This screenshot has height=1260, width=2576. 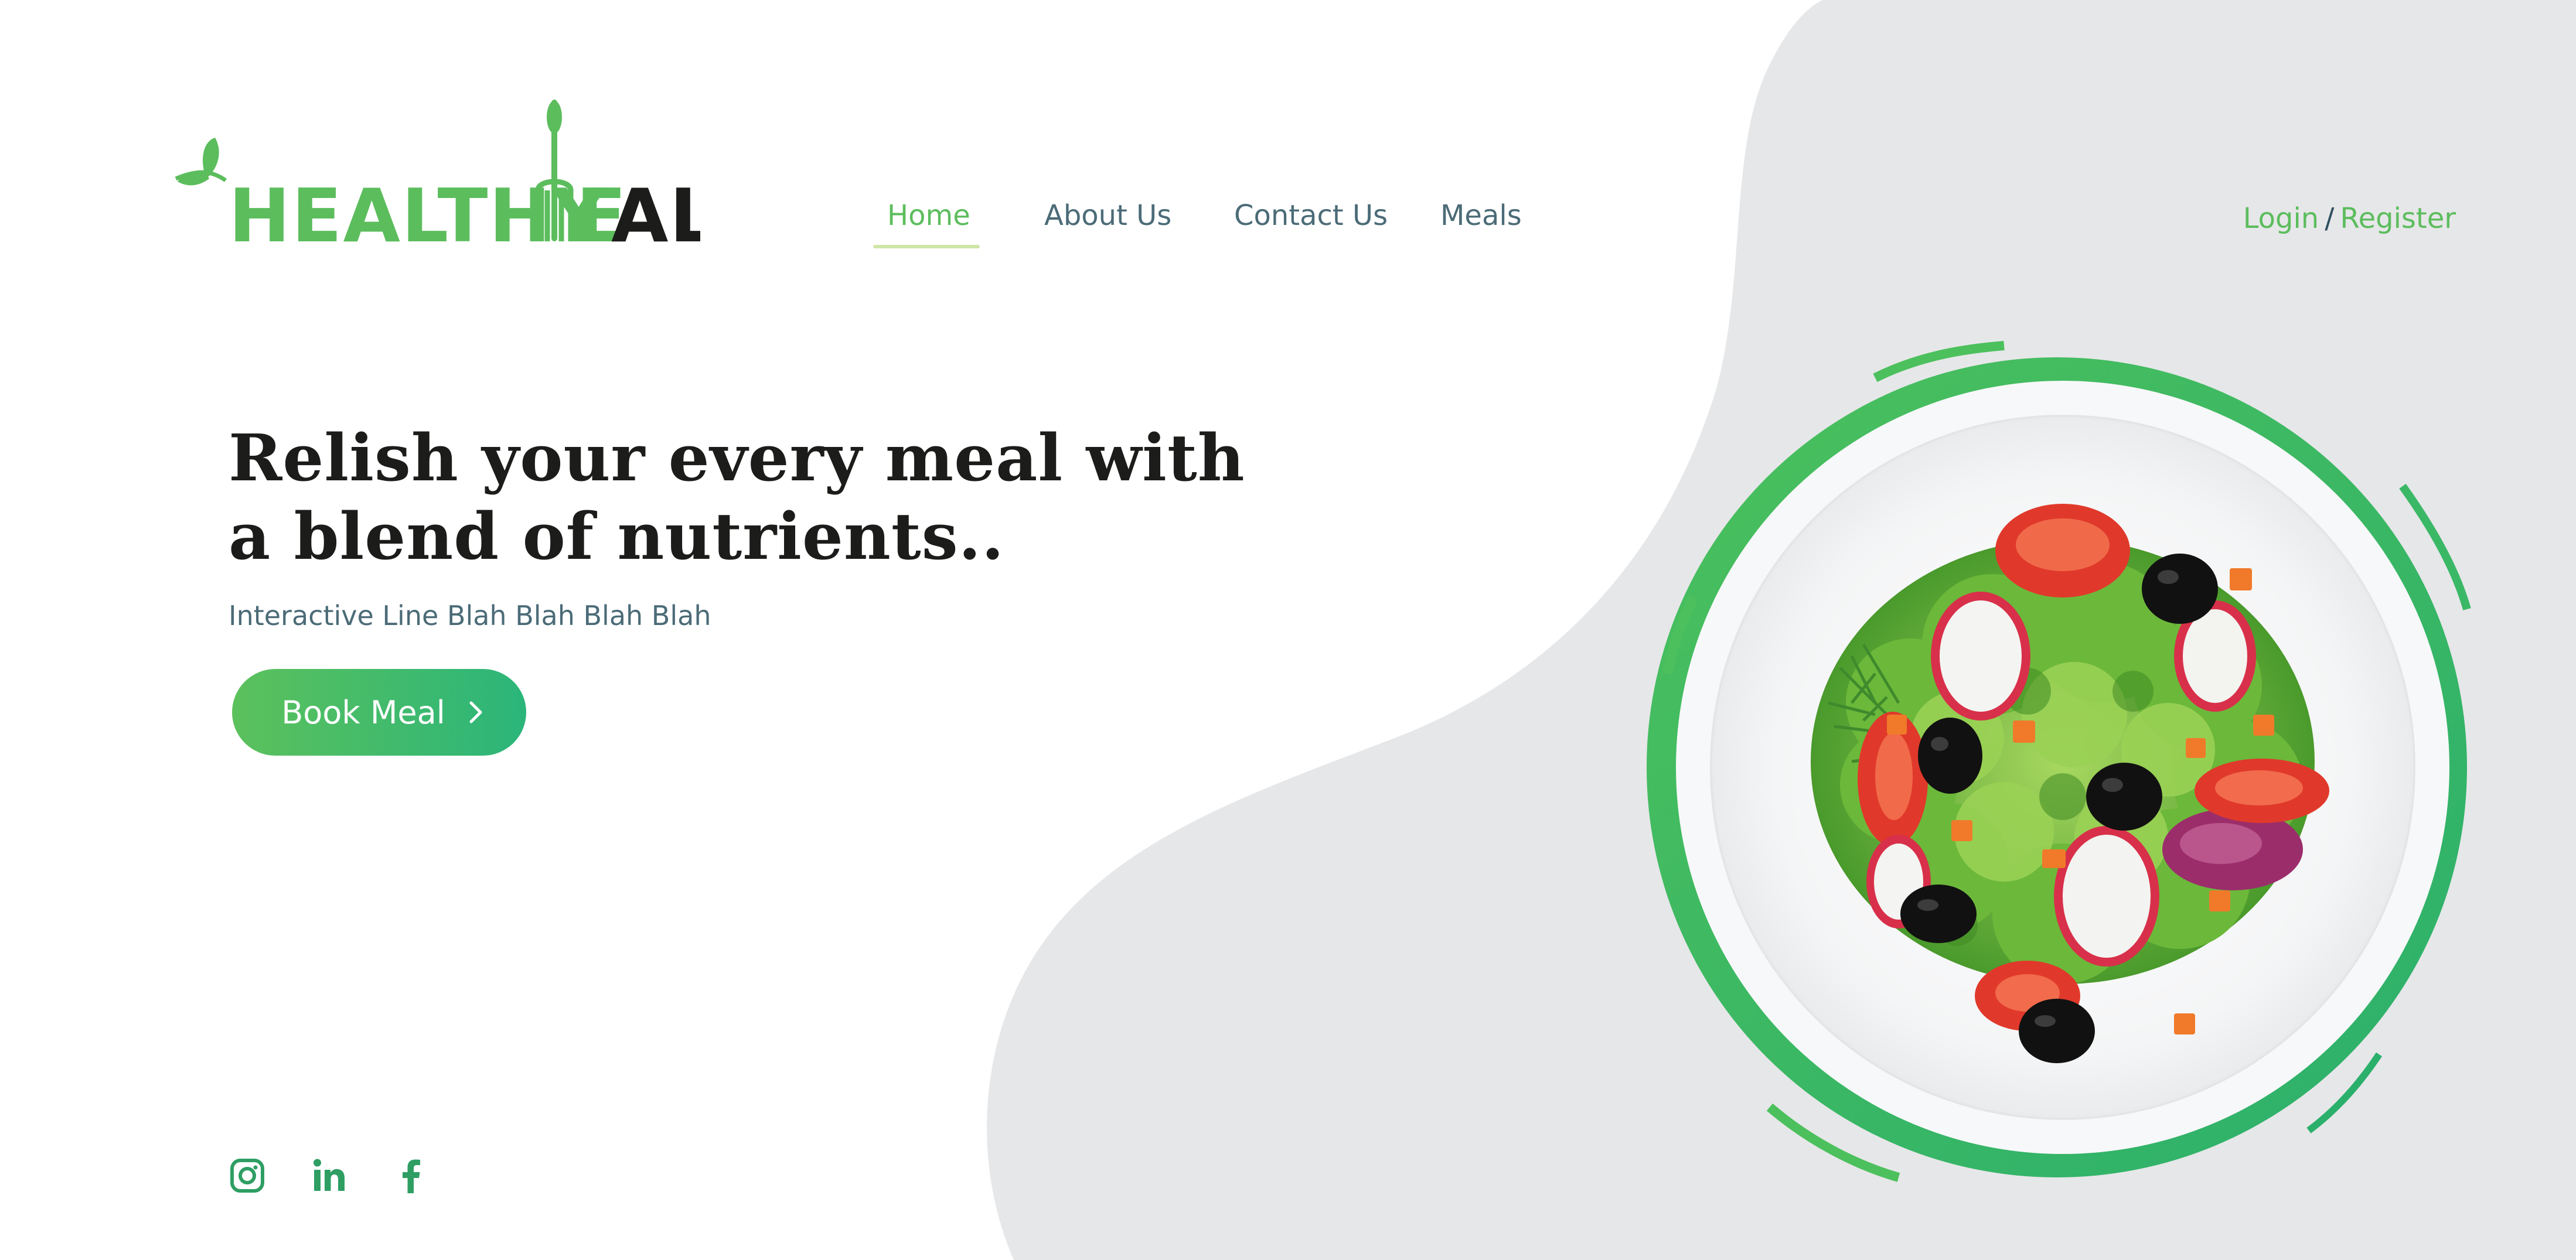 I want to click on nav-about-us: About Us, so click(x=1107, y=215).